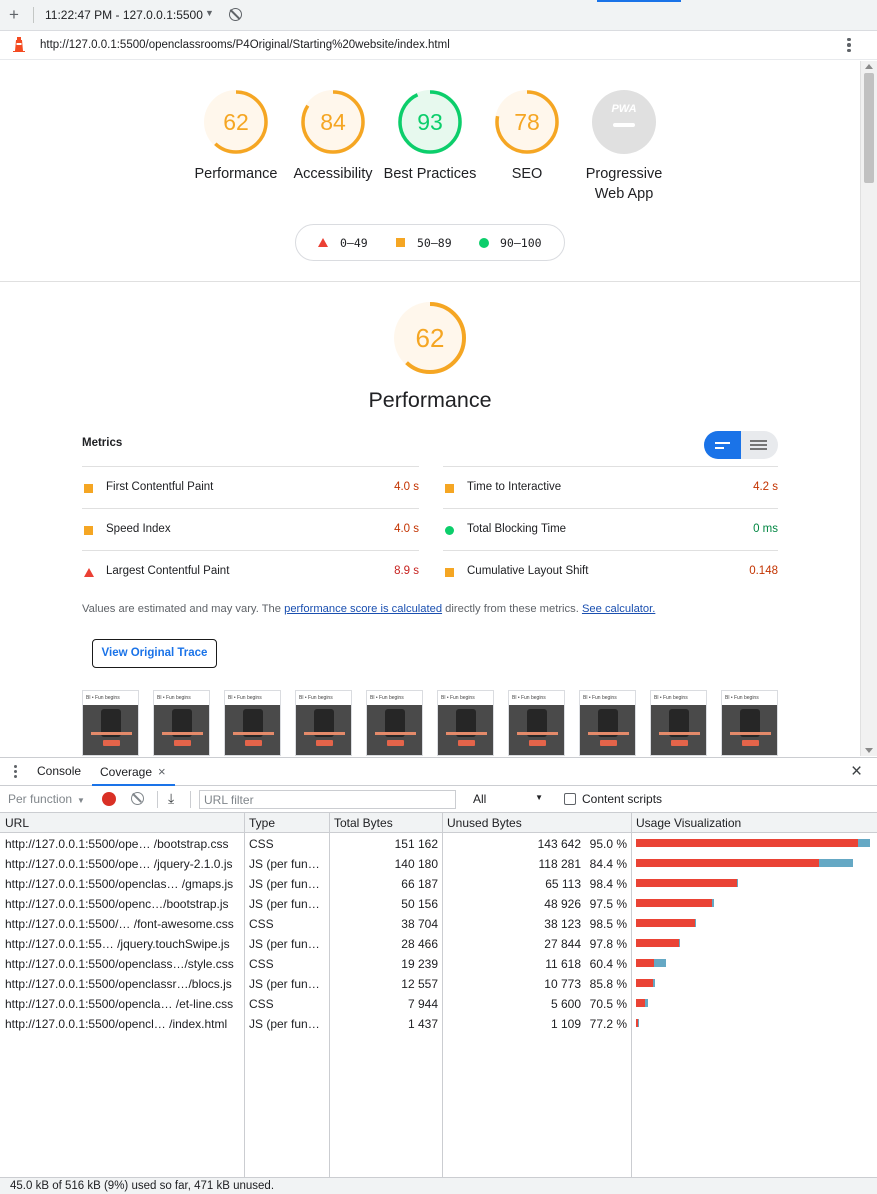 The image size is (877, 1194). What do you see at coordinates (262, 823) in the screenshot?
I see `header-type: Type` at bounding box center [262, 823].